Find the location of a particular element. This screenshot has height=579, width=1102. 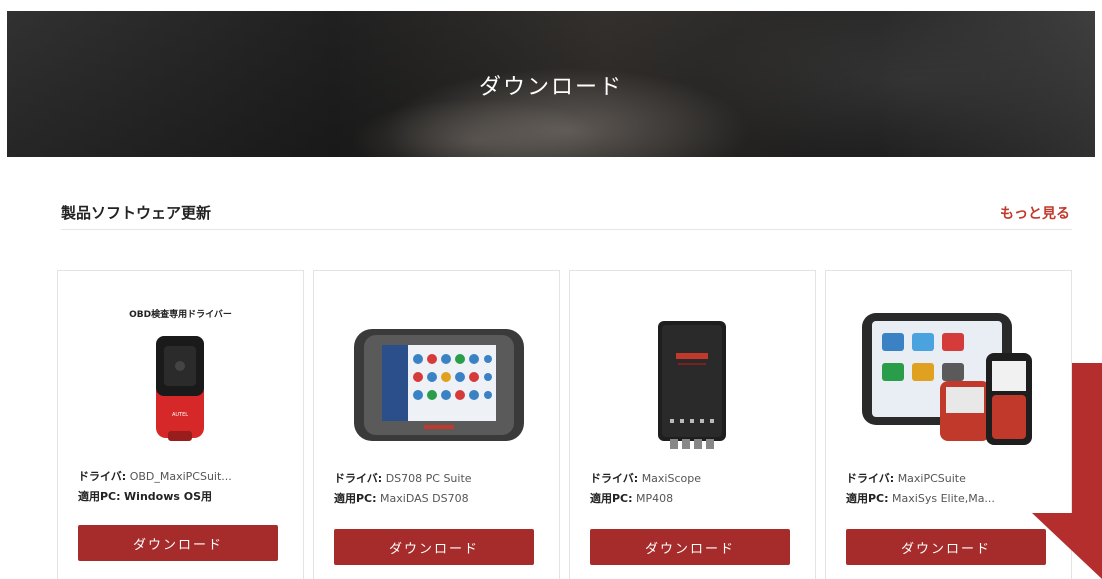

driver-value: MaxiScope is located at coordinates (671, 478).